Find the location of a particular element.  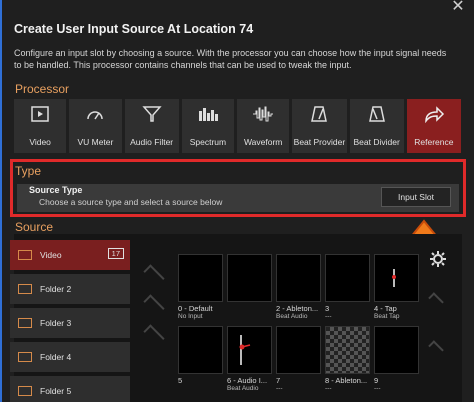

folder-count-badge: 17 is located at coordinates (115, 253).